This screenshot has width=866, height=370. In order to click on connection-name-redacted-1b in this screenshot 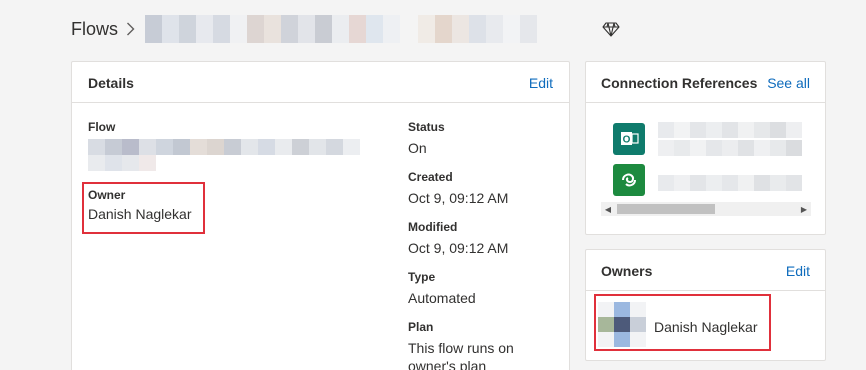, I will do `click(730, 148)`.